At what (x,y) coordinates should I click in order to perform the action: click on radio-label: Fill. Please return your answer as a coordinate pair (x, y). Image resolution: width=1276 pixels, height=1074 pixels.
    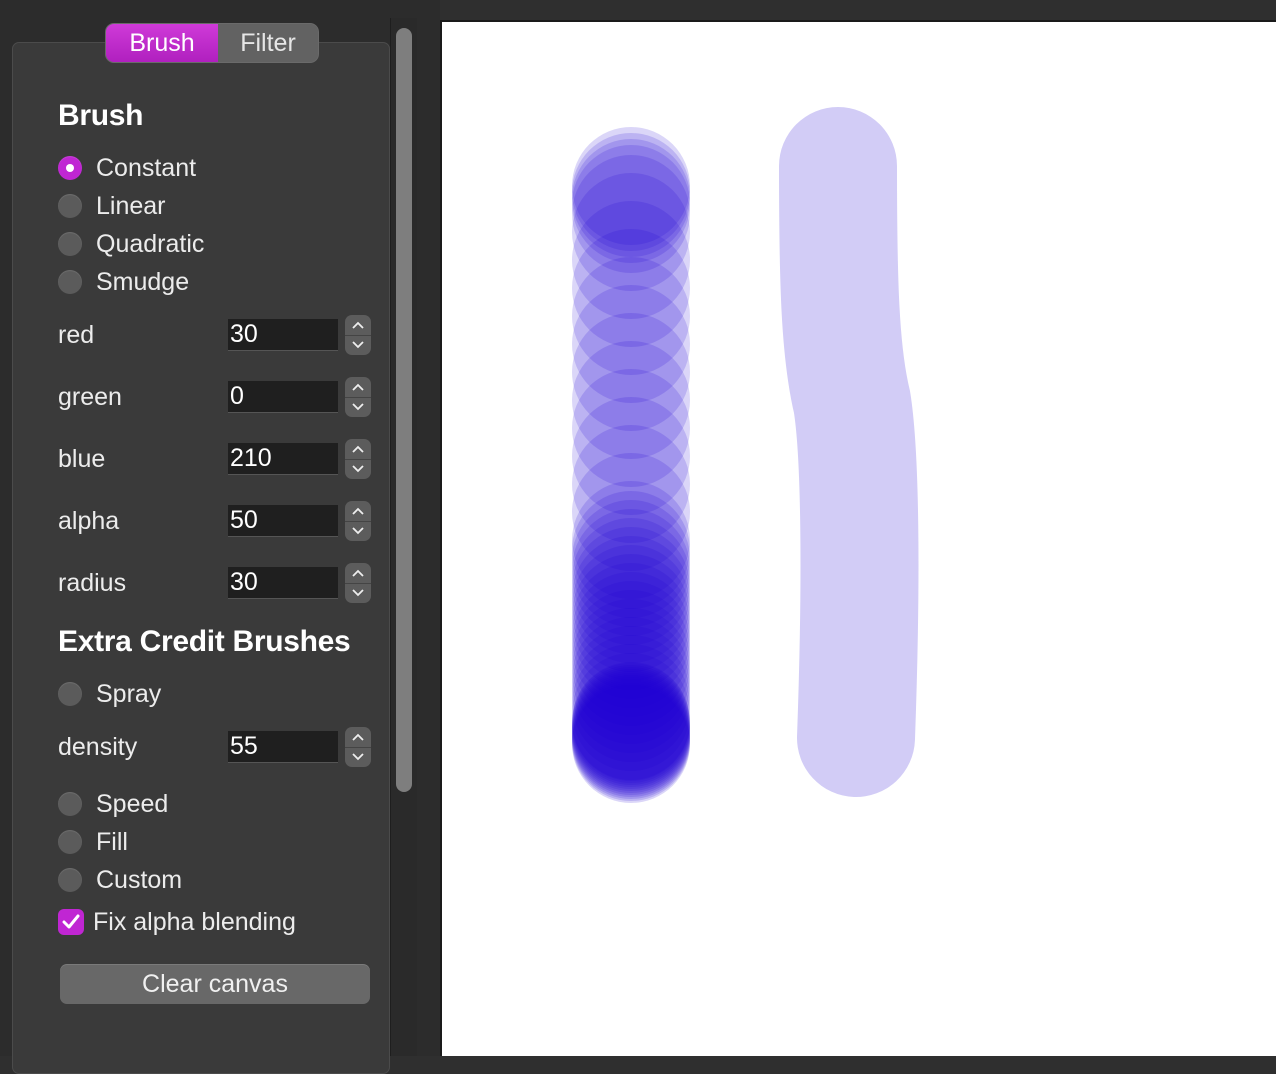
    Looking at the image, I should click on (112, 841).